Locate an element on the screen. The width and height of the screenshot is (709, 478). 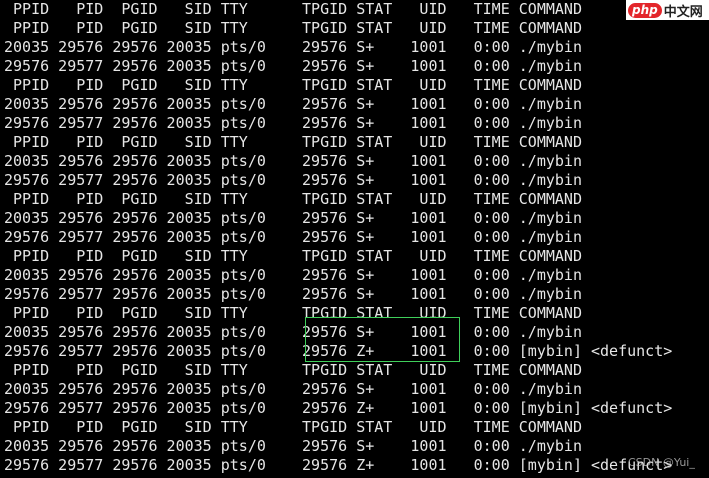
logo-cn: 中文网 is located at coordinates (683, 12).